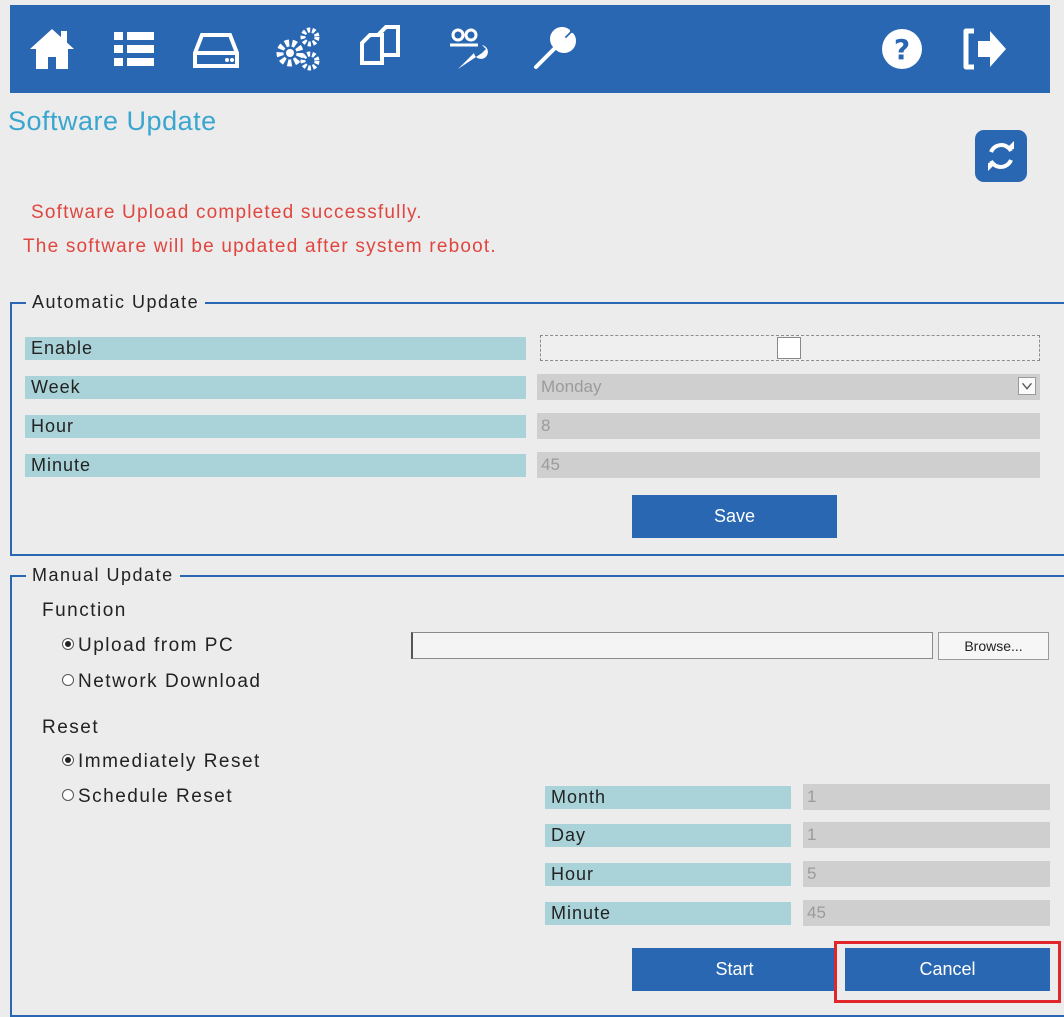 This screenshot has width=1064, height=1017. What do you see at coordinates (156, 645) in the screenshot?
I see `upload-from-pc-label: Upload from PC` at bounding box center [156, 645].